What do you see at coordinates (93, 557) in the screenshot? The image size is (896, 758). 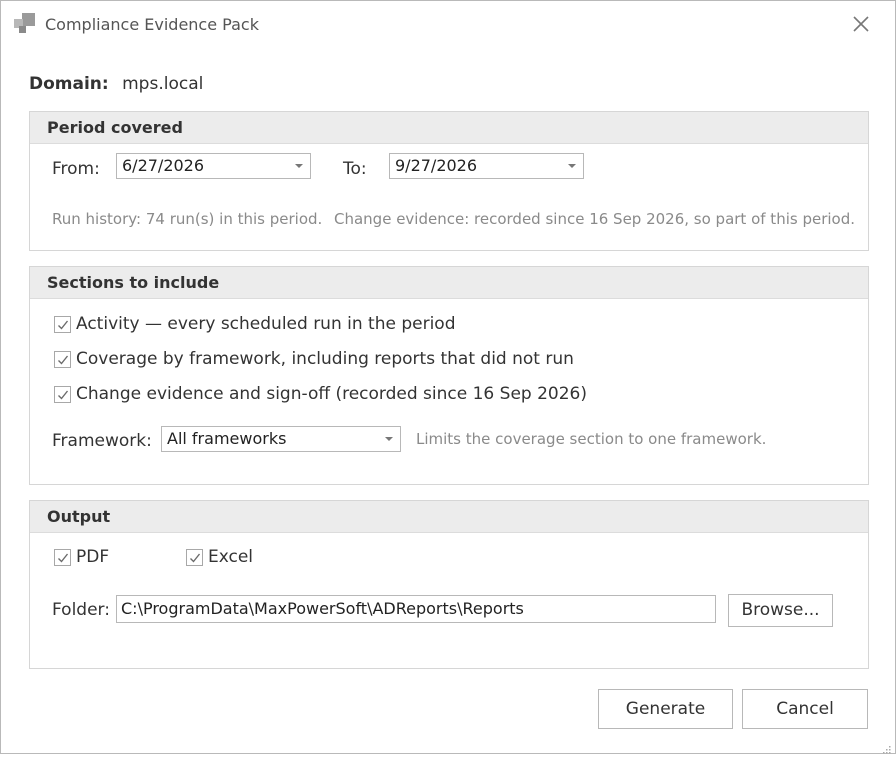 I see `pdf-label: PDF` at bounding box center [93, 557].